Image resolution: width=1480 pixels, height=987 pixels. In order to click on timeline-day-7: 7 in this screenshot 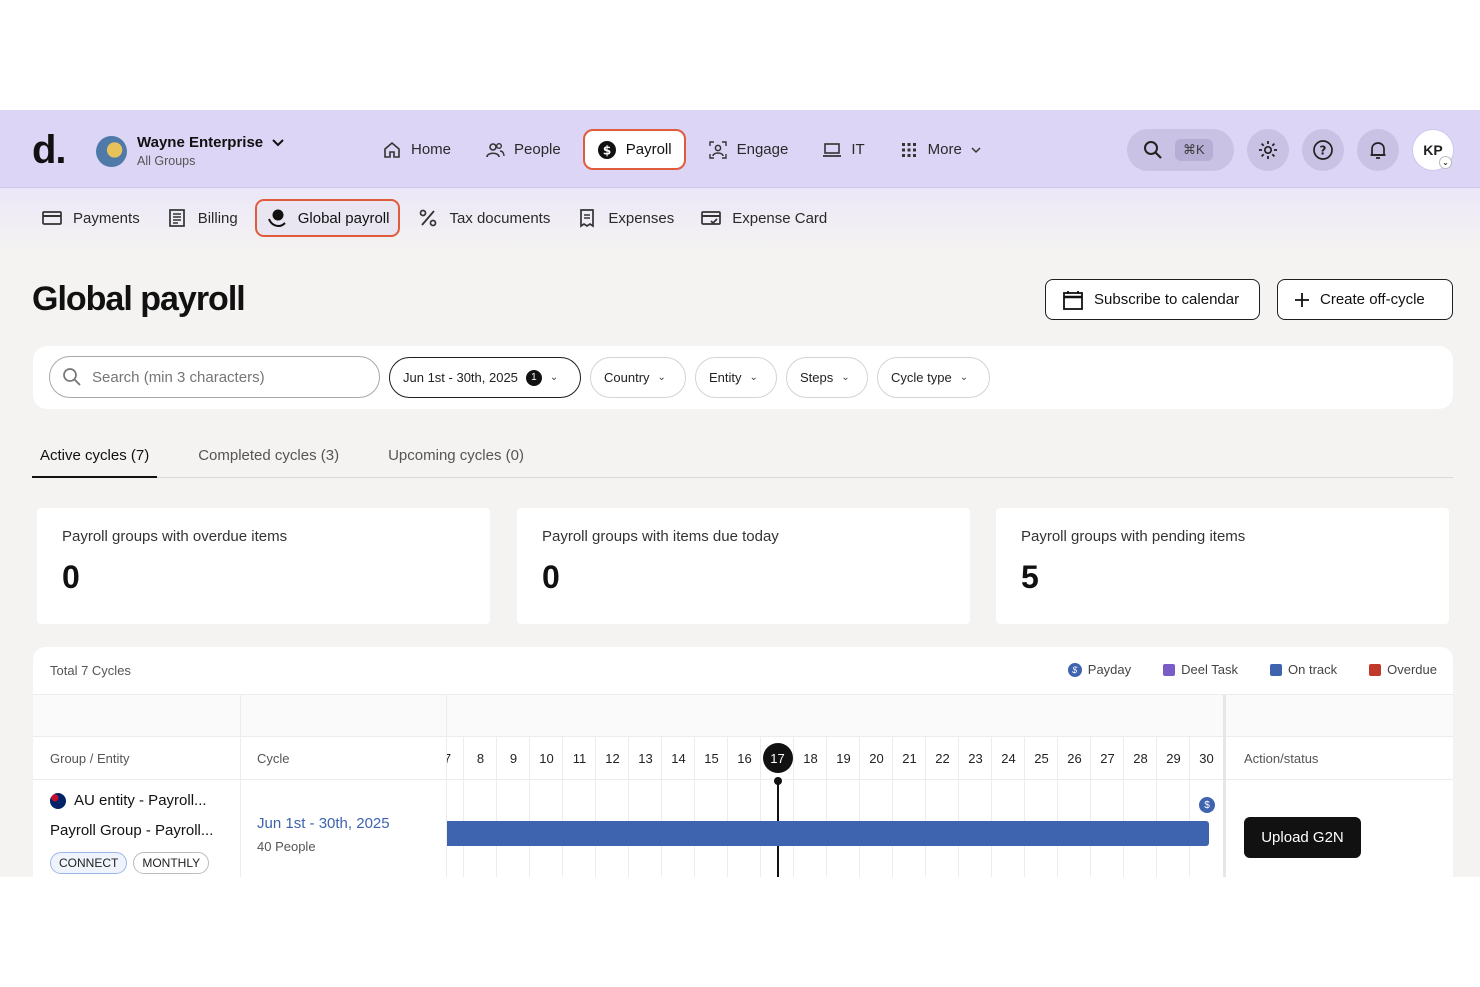, I will do `click(455, 807)`.